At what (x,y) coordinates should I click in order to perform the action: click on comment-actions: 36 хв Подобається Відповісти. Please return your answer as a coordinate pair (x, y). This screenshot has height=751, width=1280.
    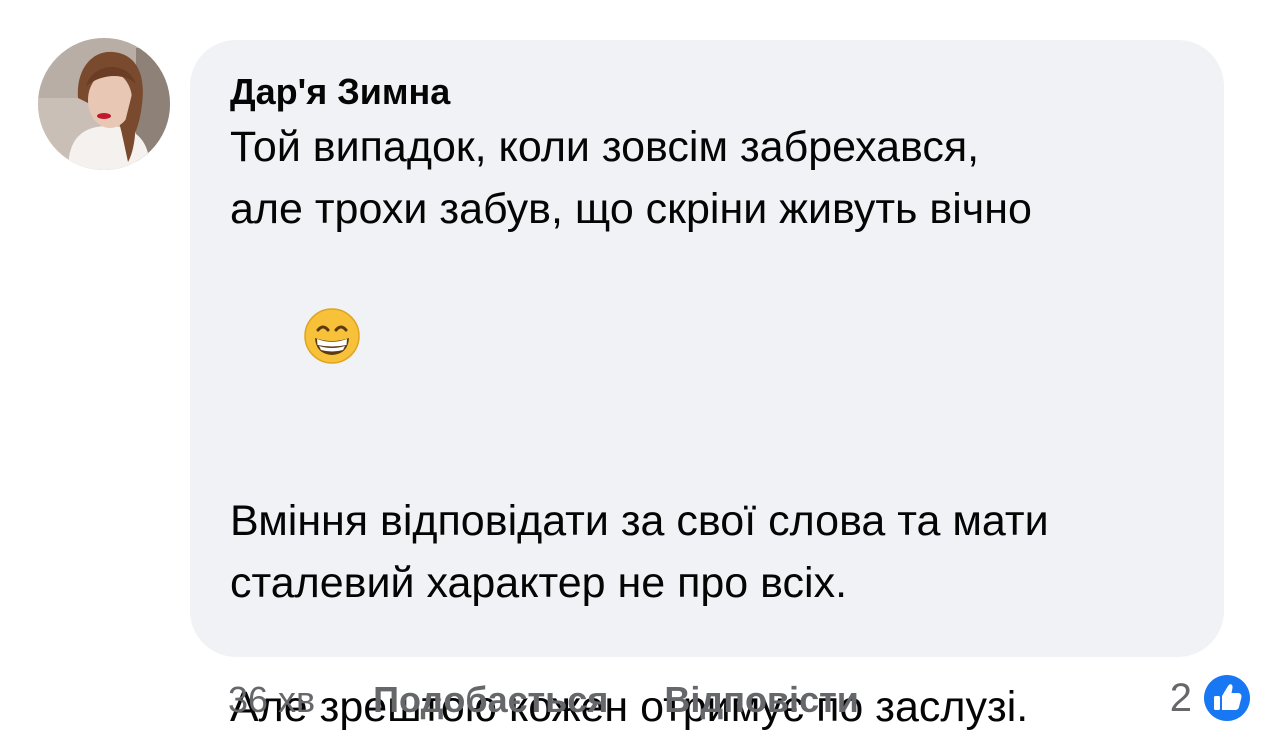
    Looking at the image, I should click on (571, 700).